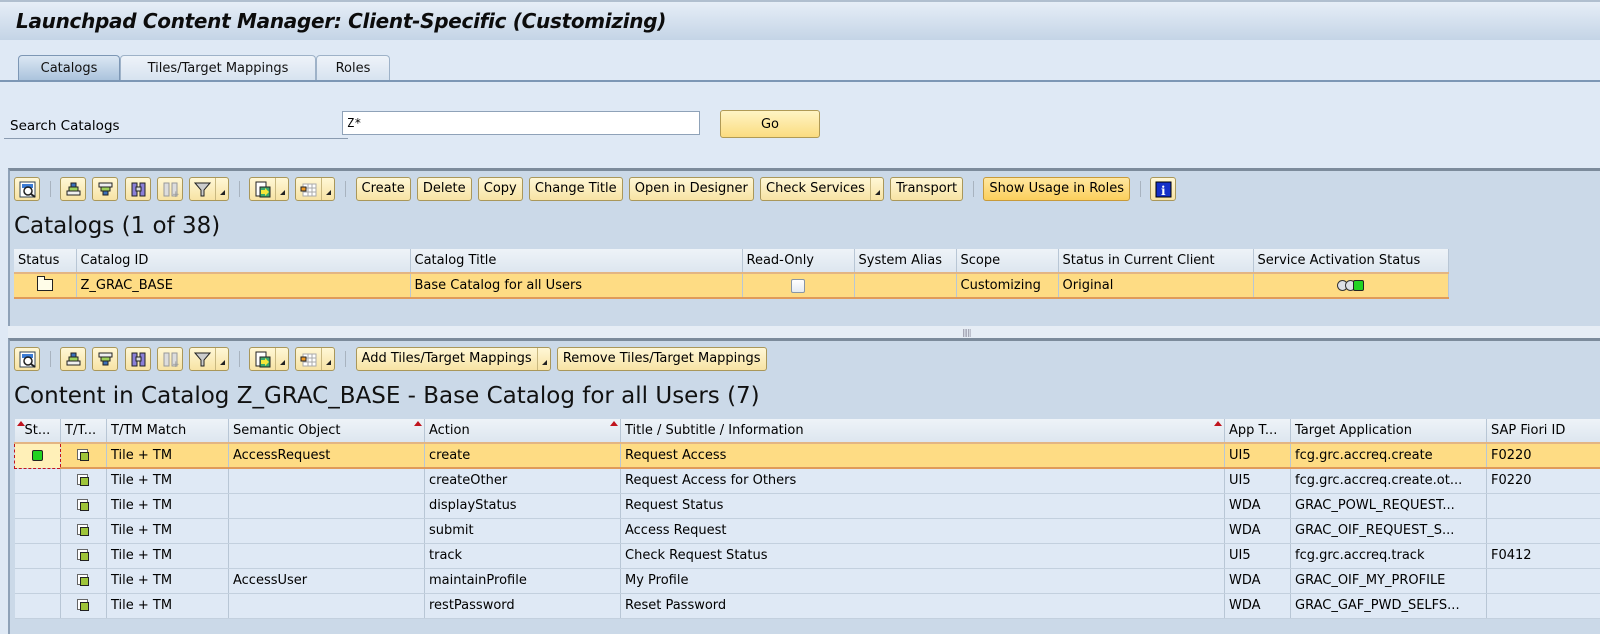 The image size is (1600, 634). Describe the element at coordinates (167, 431) in the screenshot. I see `column-header-tm-match: T/TM Match` at that location.